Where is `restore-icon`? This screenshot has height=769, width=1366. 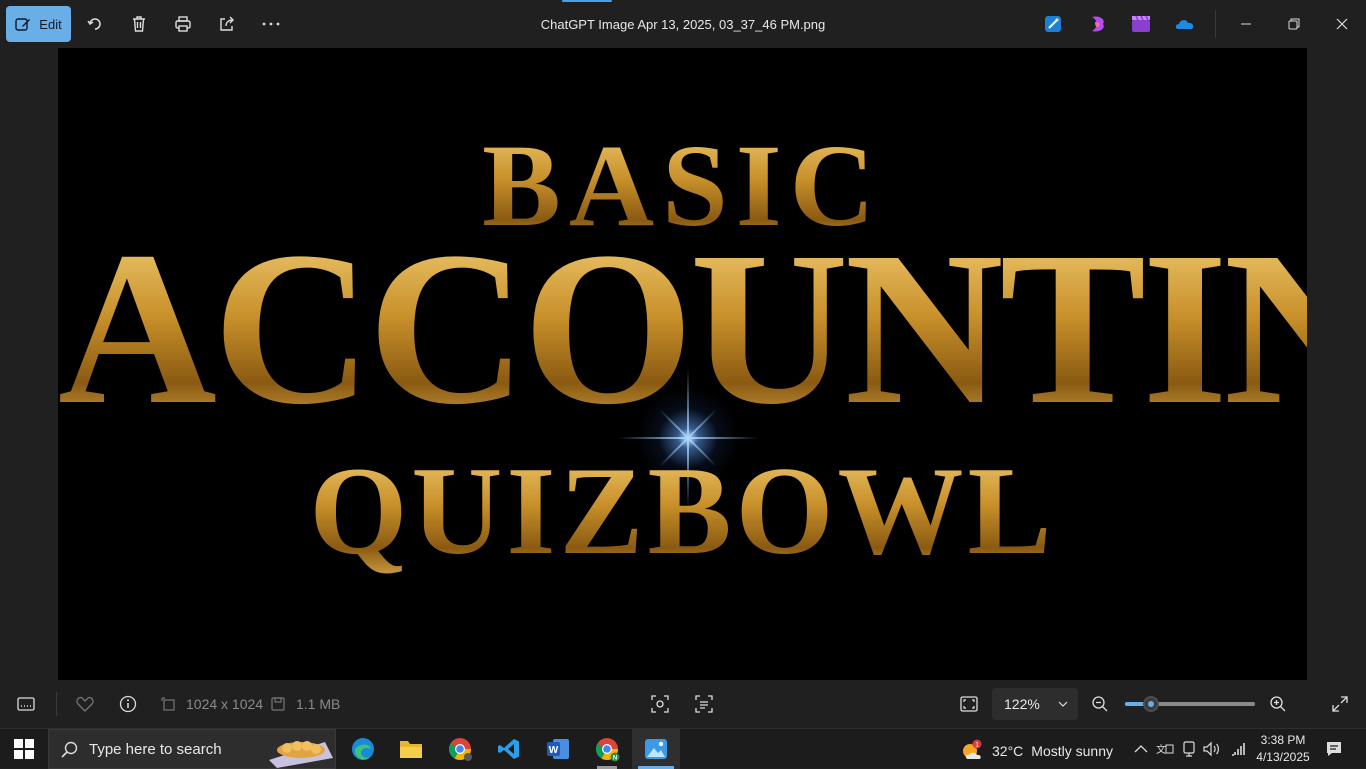 restore-icon is located at coordinates (1294, 24).